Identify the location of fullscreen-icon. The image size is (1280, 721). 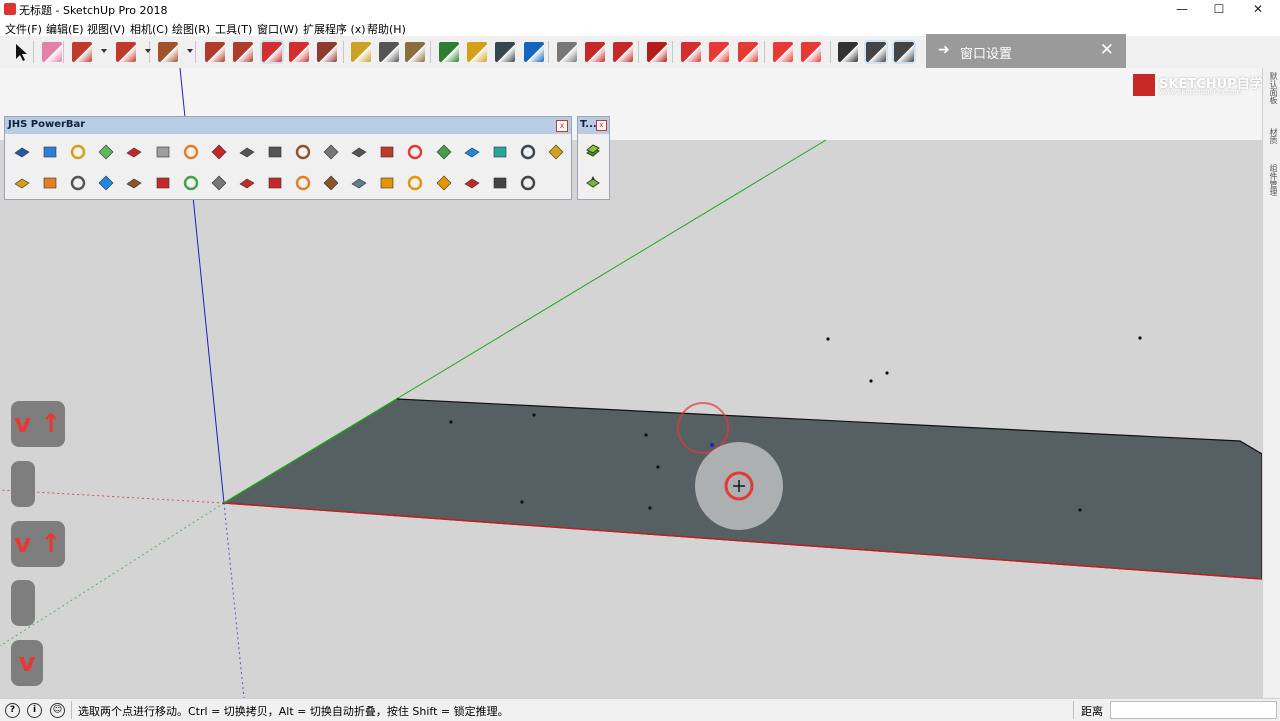
(848, 52).